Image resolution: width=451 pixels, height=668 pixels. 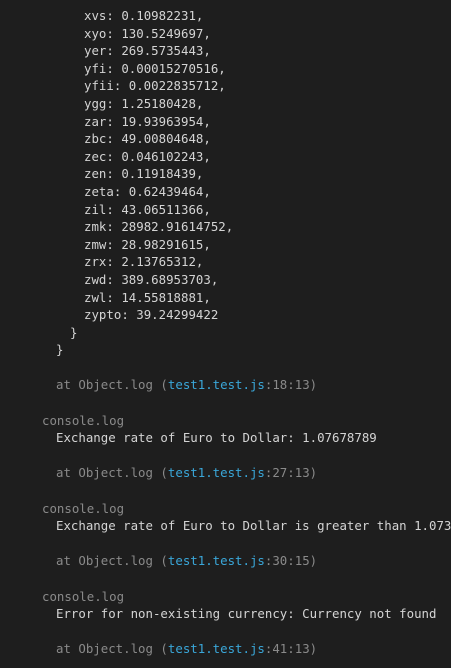 What do you see at coordinates (166, 121) in the screenshot?
I see `entry-value: 19.93963954,` at bounding box center [166, 121].